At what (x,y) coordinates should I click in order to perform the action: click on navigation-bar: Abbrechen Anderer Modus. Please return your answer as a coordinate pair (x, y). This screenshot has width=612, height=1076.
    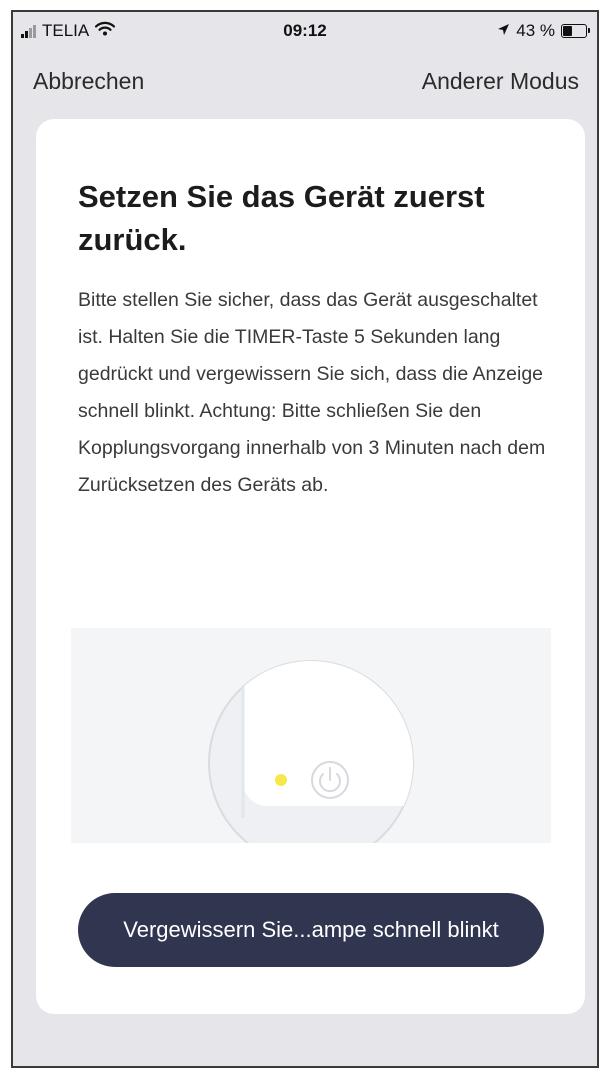
    Looking at the image, I should click on (305, 84).